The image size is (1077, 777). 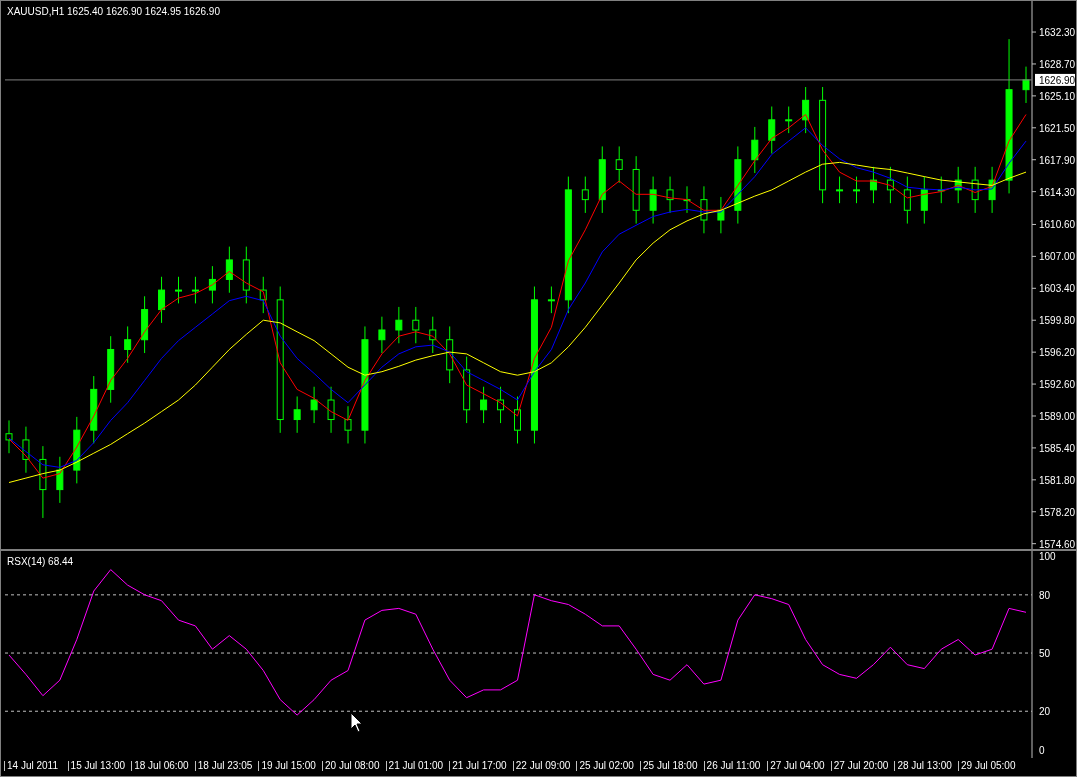 What do you see at coordinates (1057, 385) in the screenshot?
I see `price-axis-label: 1592.60` at bounding box center [1057, 385].